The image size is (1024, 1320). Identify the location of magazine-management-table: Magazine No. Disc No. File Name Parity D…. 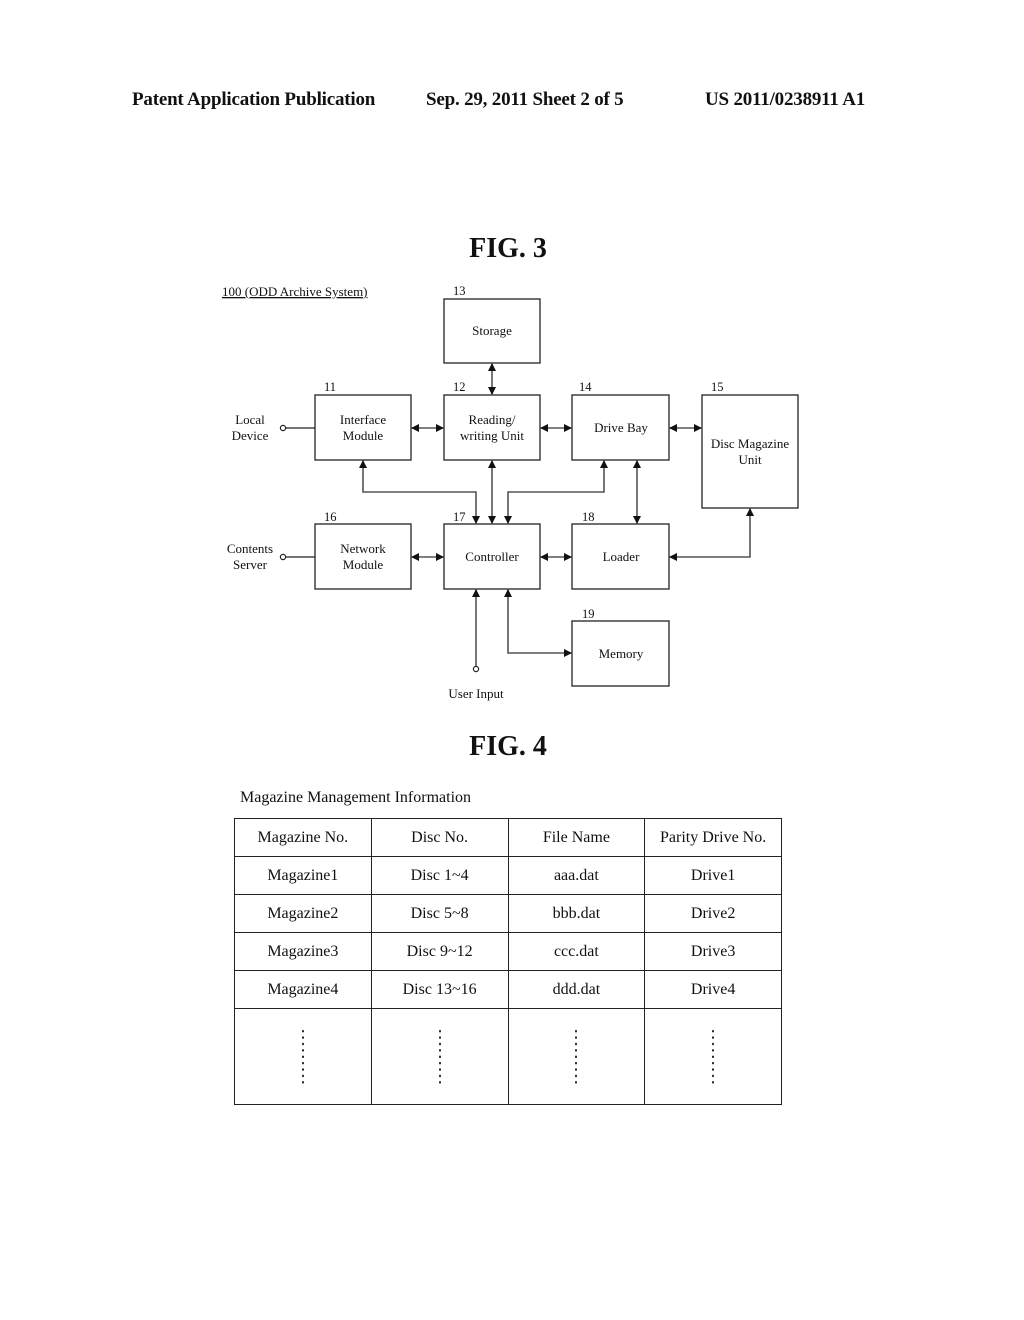
(508, 961).